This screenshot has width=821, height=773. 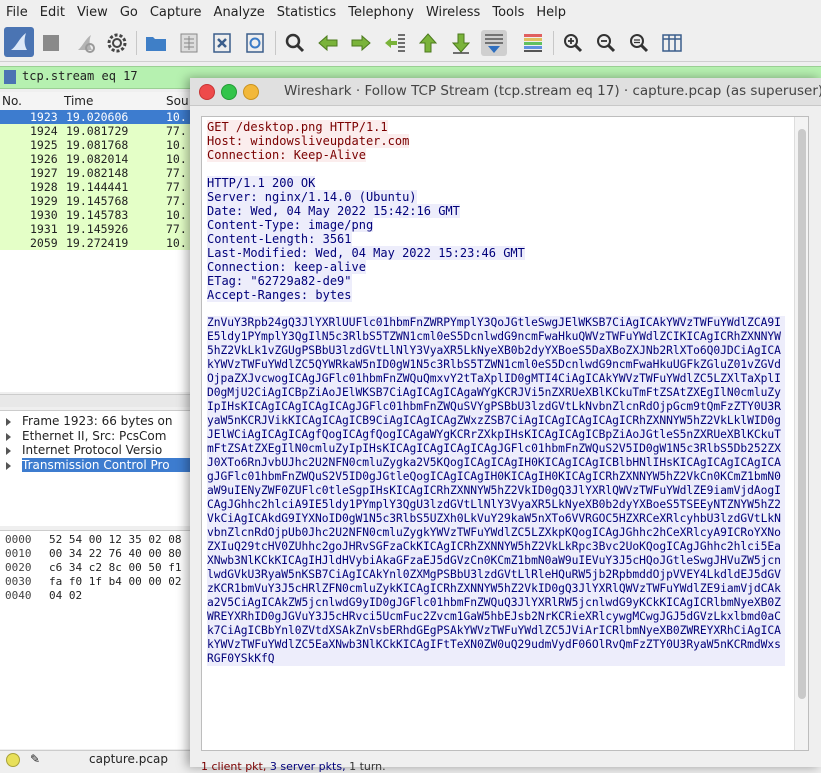 I want to click on packet-row: 1923 19.020606 10., so click(x=96, y=117).